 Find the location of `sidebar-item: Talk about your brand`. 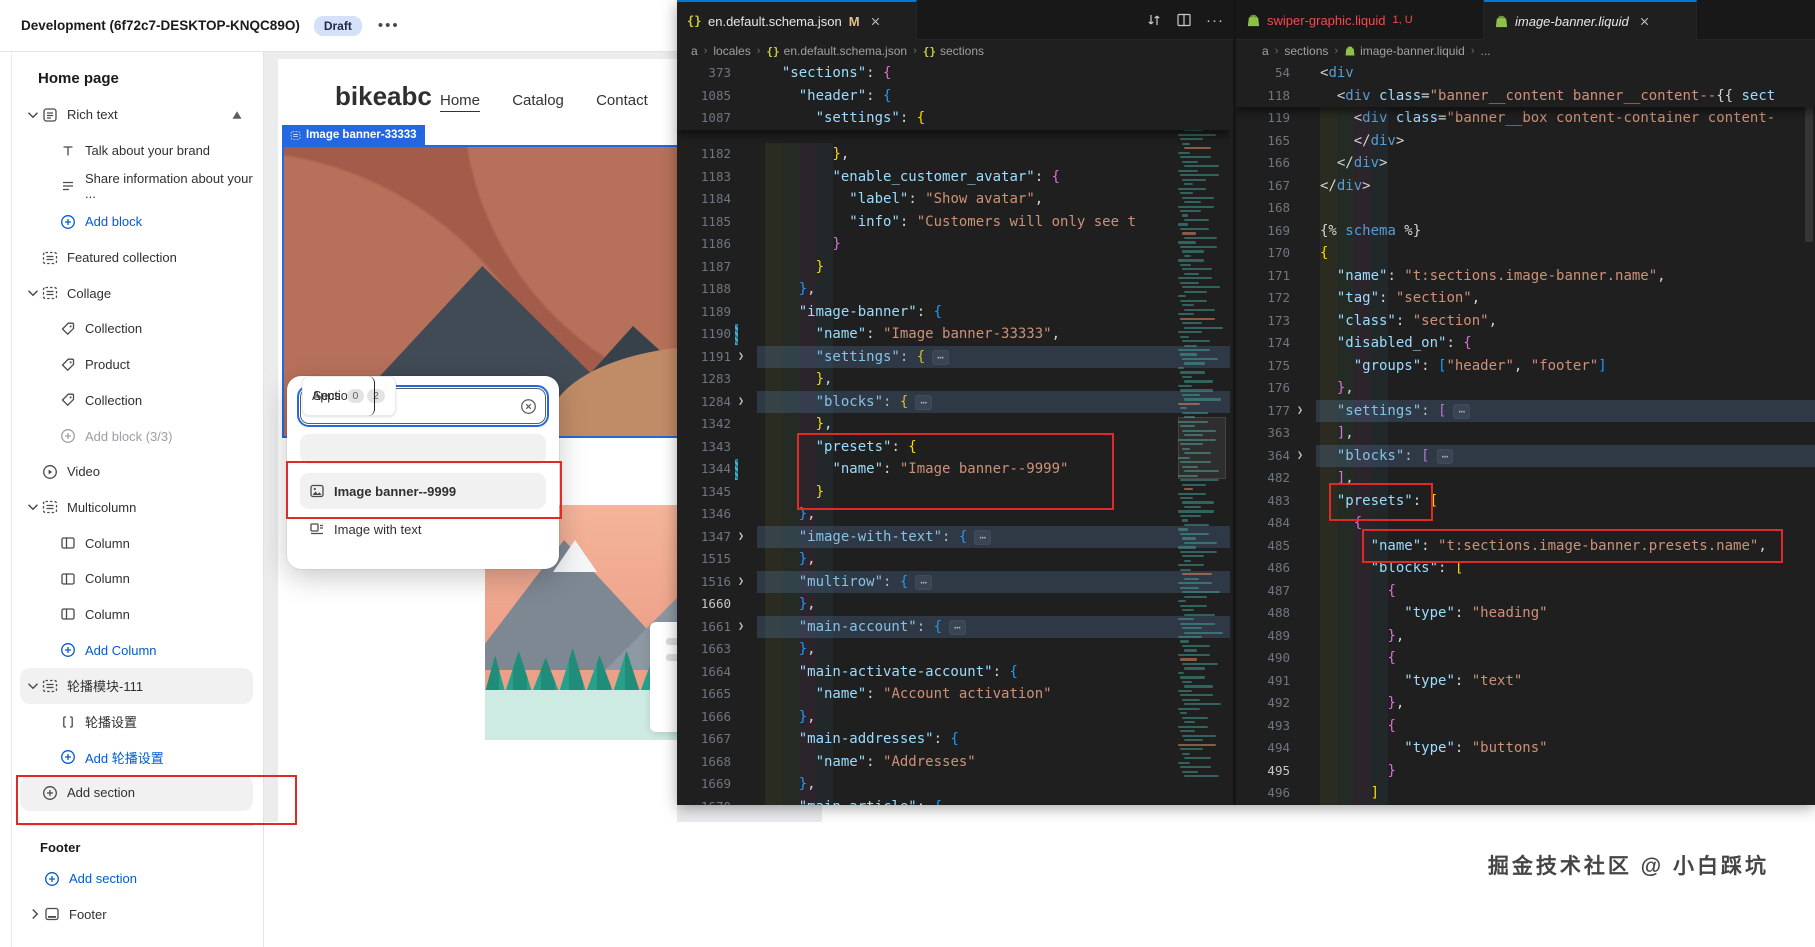

sidebar-item: Talk about your brand is located at coordinates (136, 151).